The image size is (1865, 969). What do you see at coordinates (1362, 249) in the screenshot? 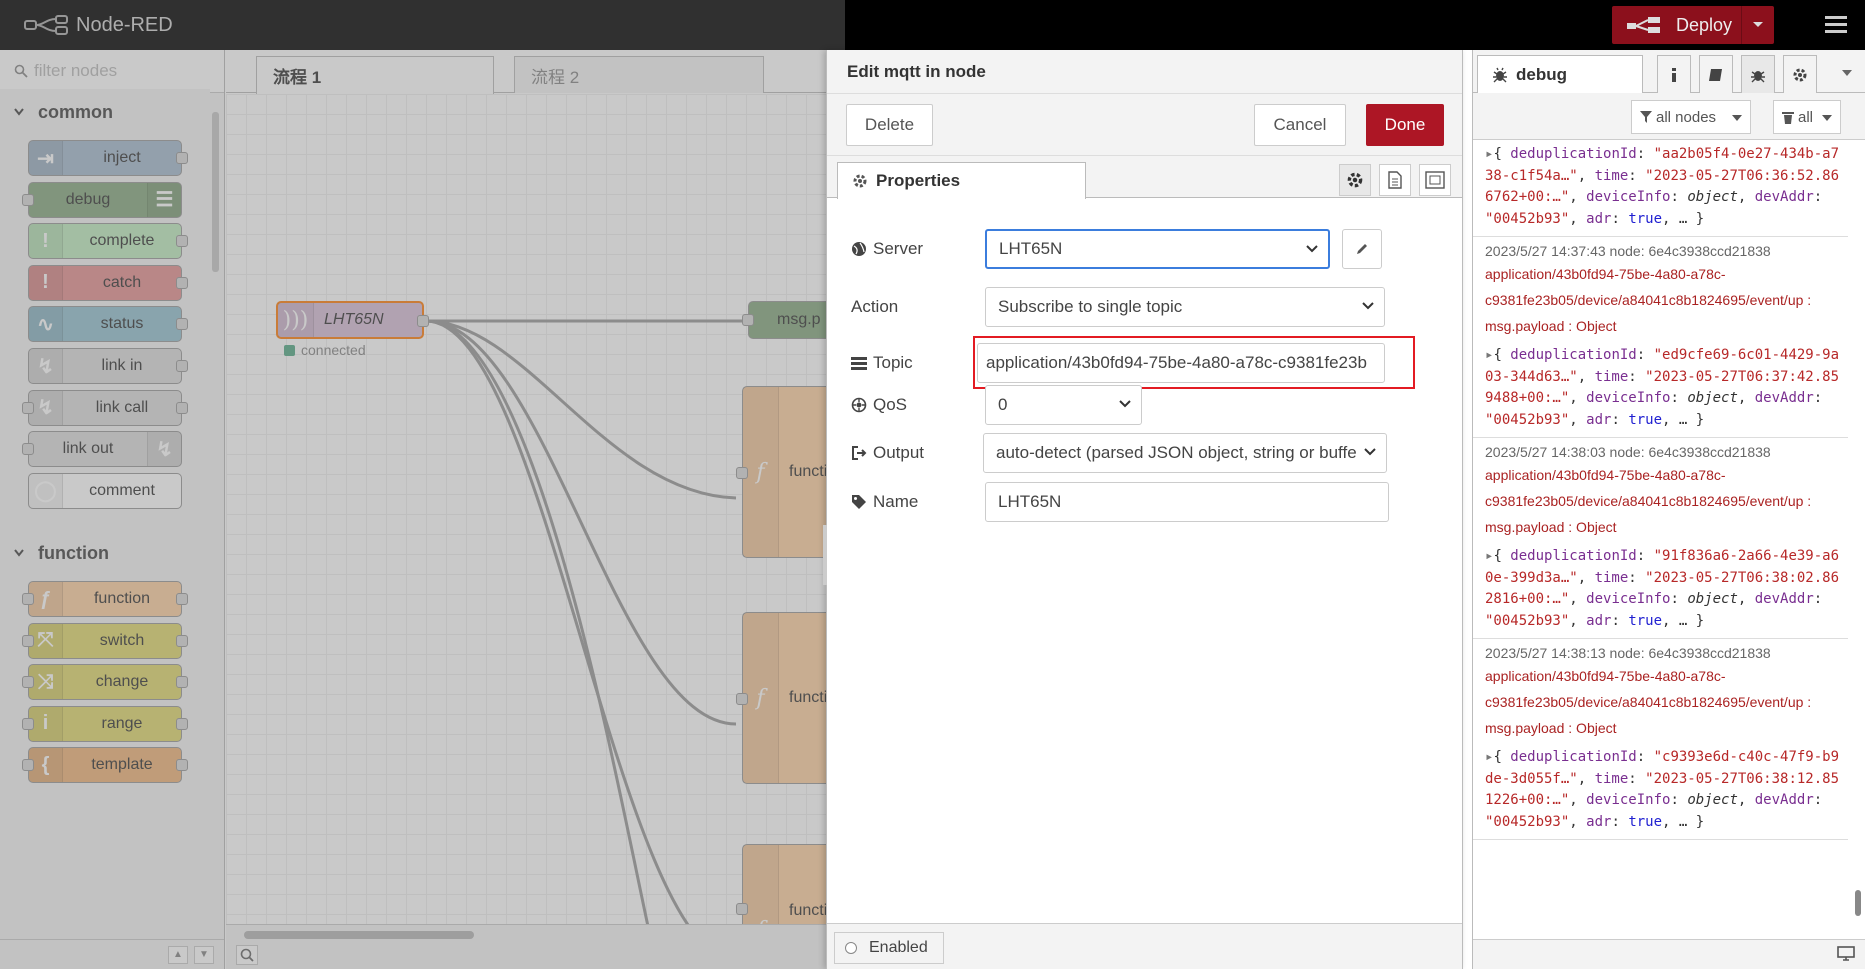
I see `edit-server-button` at bounding box center [1362, 249].